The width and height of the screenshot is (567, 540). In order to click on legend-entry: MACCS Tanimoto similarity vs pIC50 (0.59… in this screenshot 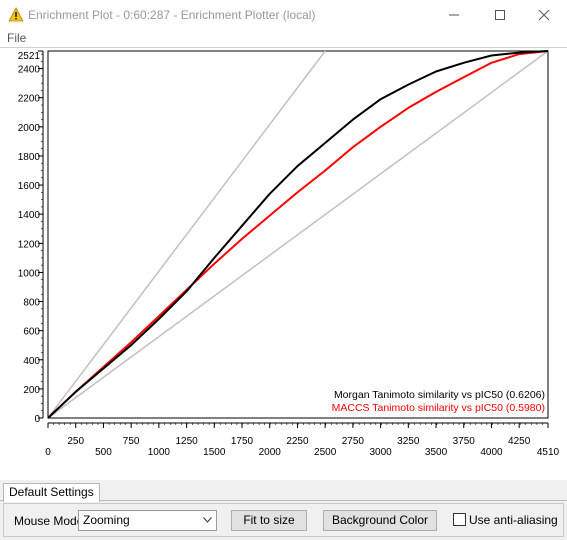, I will do `click(438, 408)`.